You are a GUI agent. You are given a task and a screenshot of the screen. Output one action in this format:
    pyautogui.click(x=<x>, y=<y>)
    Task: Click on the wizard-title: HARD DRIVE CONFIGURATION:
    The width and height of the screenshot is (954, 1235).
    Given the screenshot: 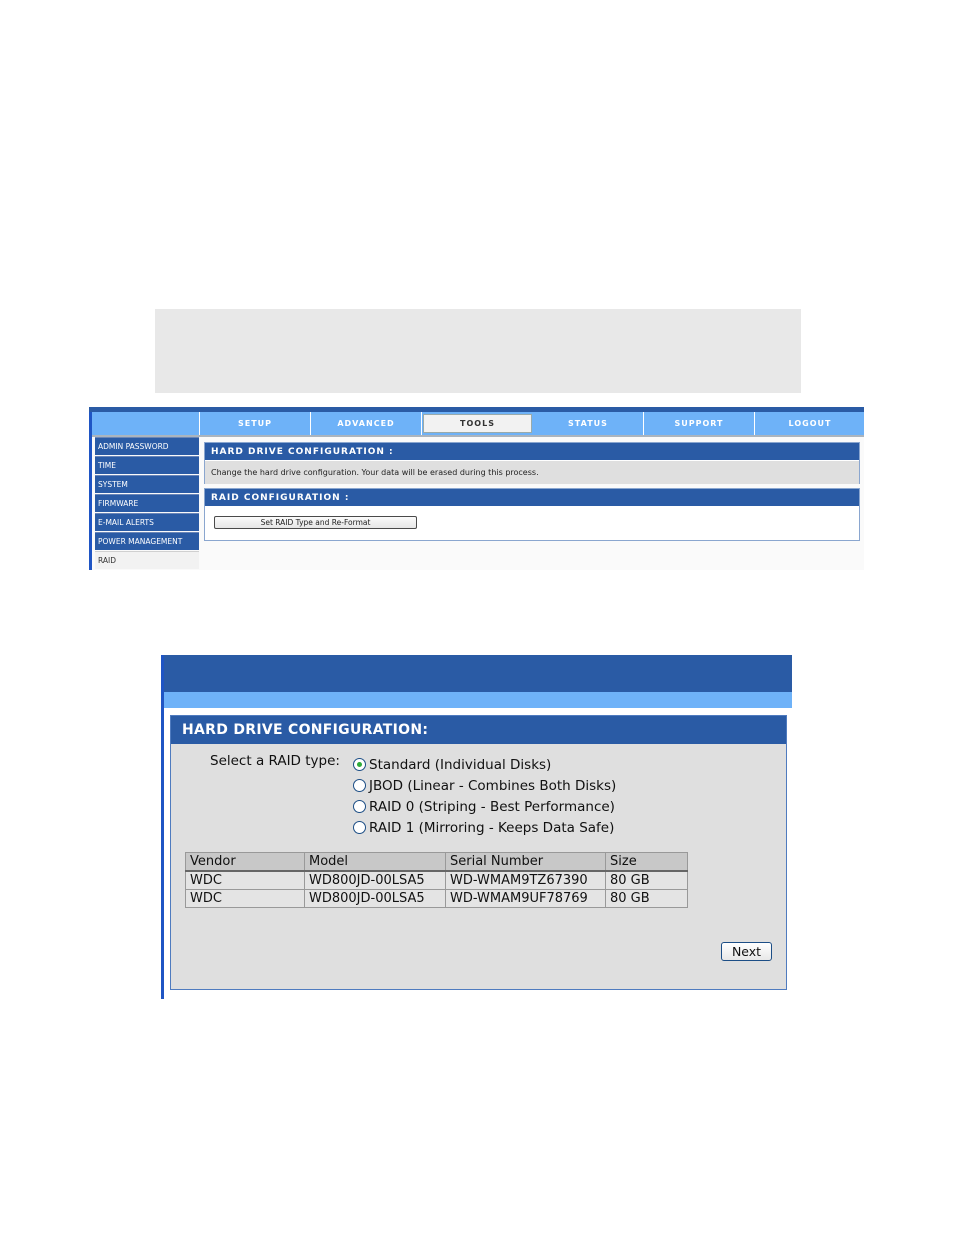 What is the action you would take?
    pyautogui.click(x=478, y=730)
    